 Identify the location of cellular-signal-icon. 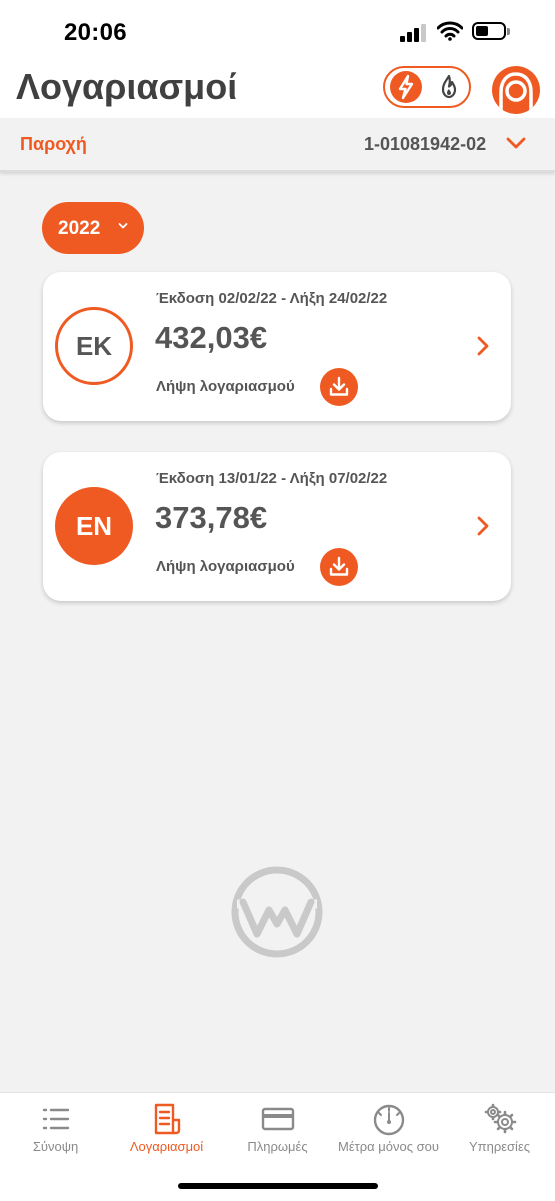
(415, 33).